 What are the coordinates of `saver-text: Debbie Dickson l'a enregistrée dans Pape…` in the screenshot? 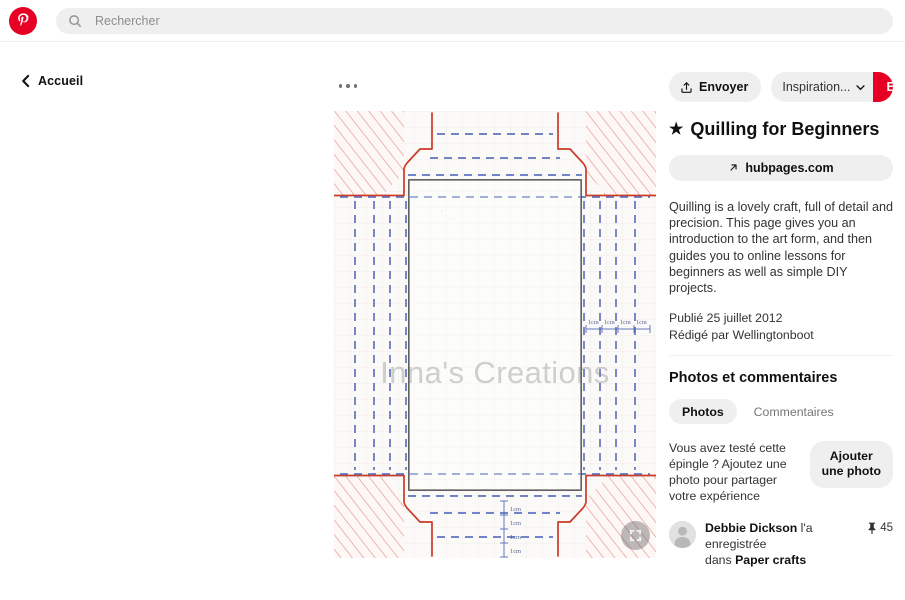 It's located at (781, 545).